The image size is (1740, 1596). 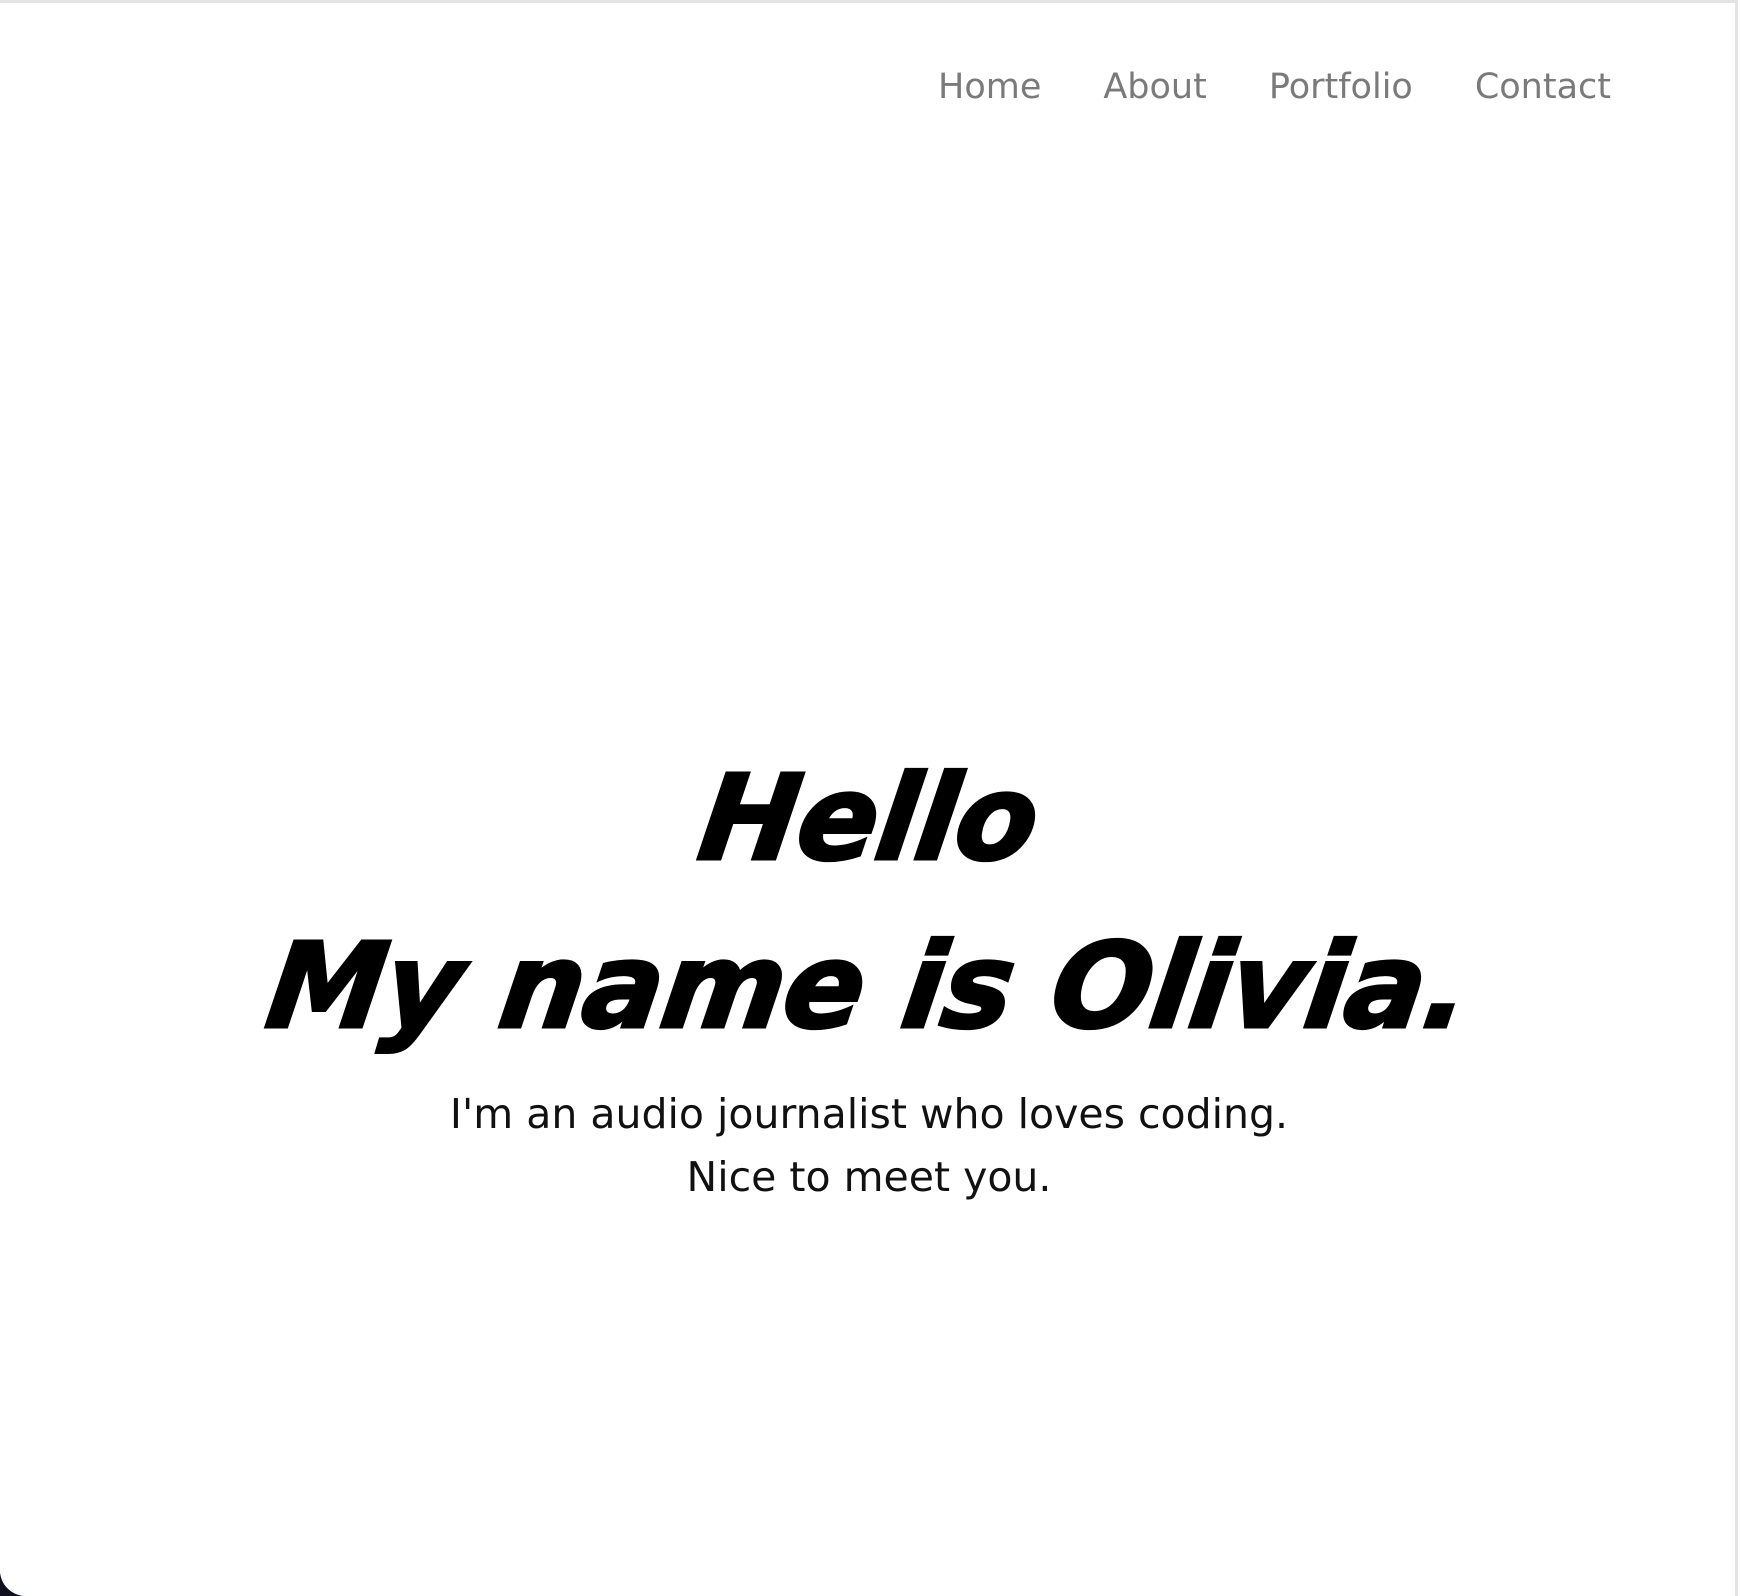 What do you see at coordinates (869, 818) in the screenshot?
I see `hero-greeting: Hello` at bounding box center [869, 818].